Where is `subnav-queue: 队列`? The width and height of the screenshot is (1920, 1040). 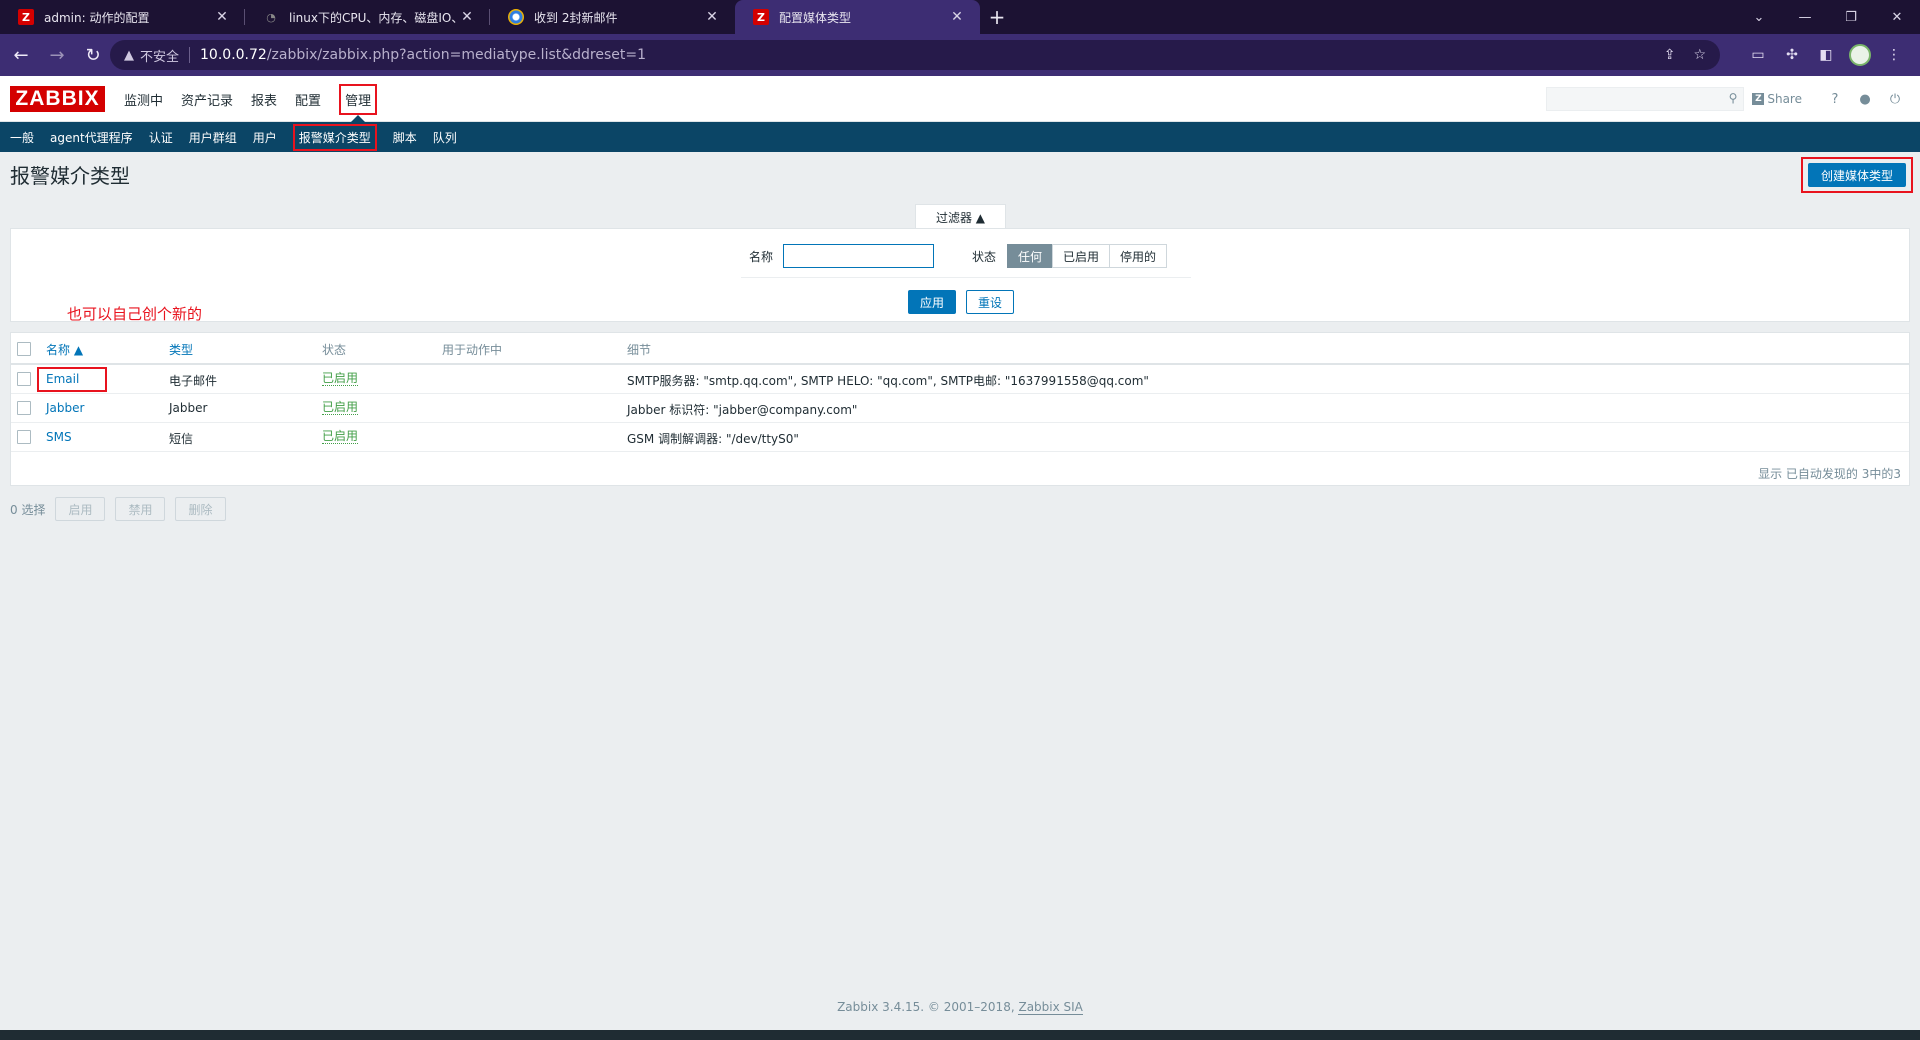 subnav-queue: 队列 is located at coordinates (445, 137).